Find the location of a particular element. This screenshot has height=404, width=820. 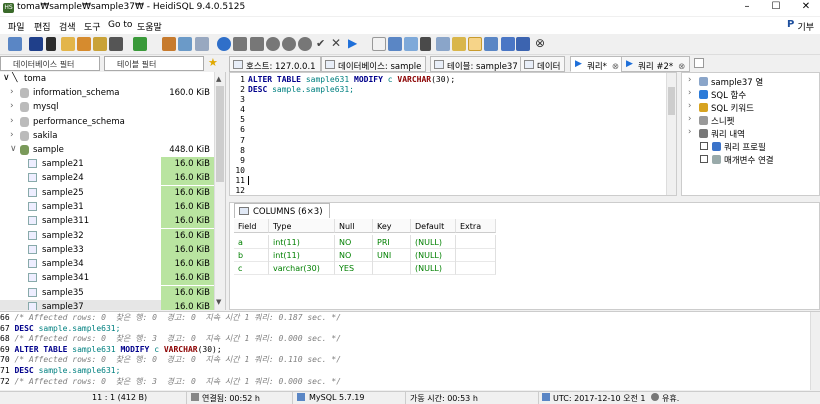

binoculars-icon is located at coordinates (425, 44).